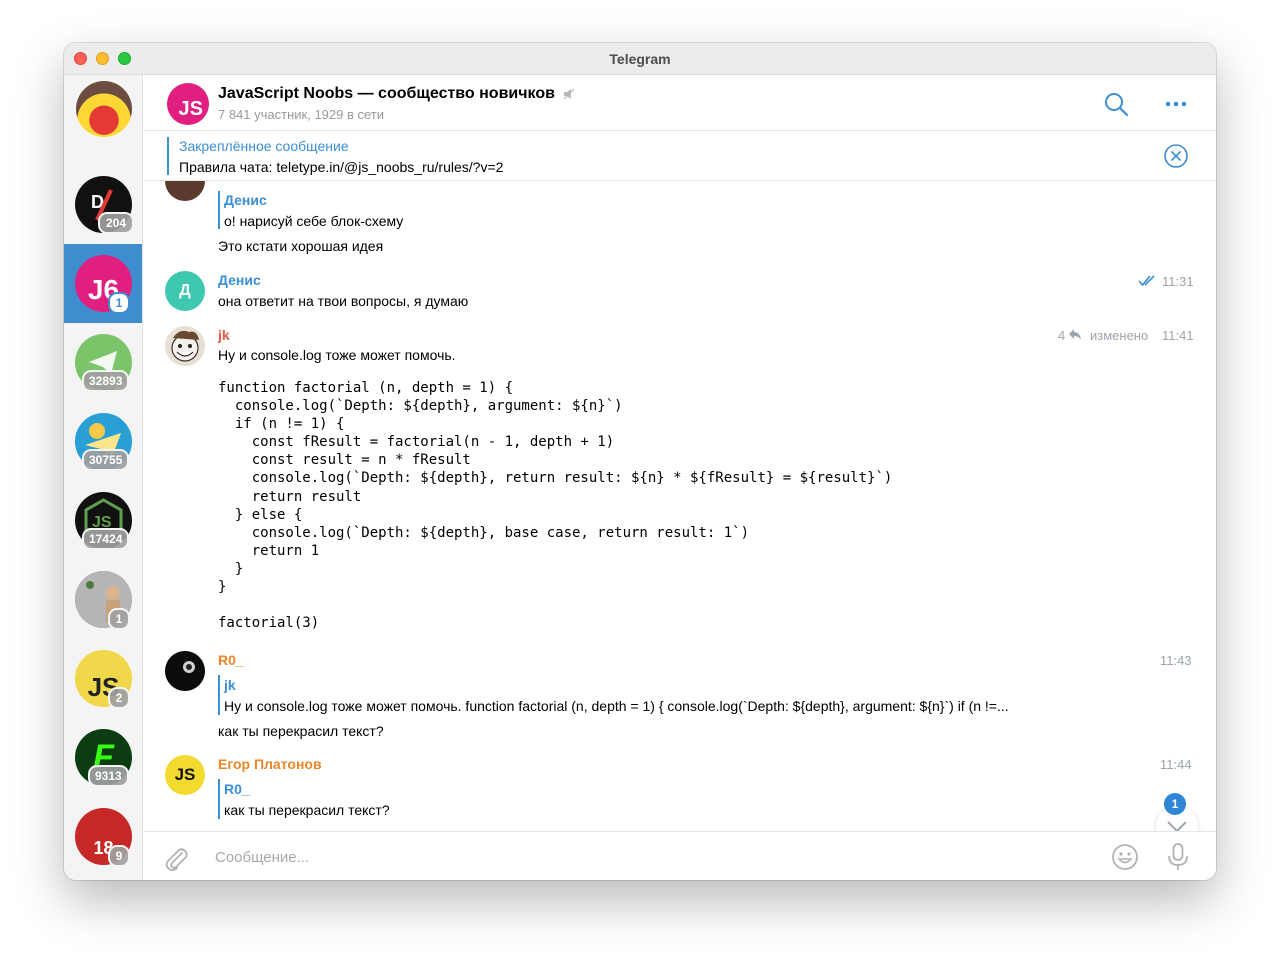 The height and width of the screenshot is (964, 1280). Describe the element at coordinates (1178, 857) in the screenshot. I see `microphone-icon` at that location.